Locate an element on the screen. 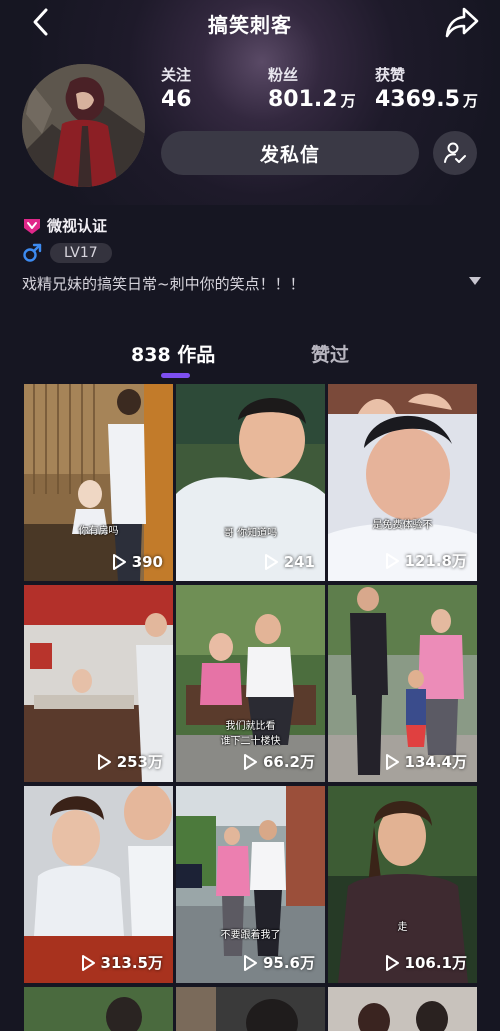 This screenshot has width=500, height=1031. video-thumbnail: 你有房吗 390 is located at coordinates (98, 482).